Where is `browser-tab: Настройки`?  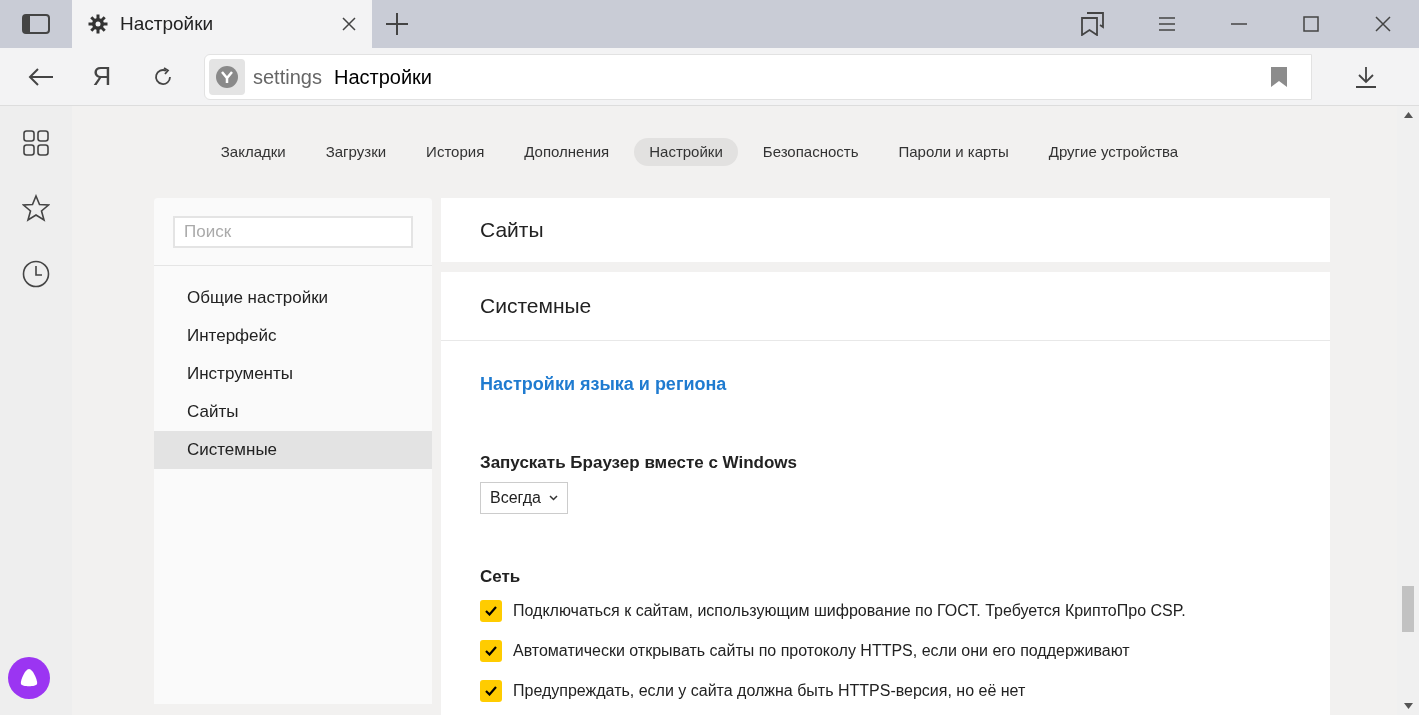
browser-tab: Настройки is located at coordinates (222, 24).